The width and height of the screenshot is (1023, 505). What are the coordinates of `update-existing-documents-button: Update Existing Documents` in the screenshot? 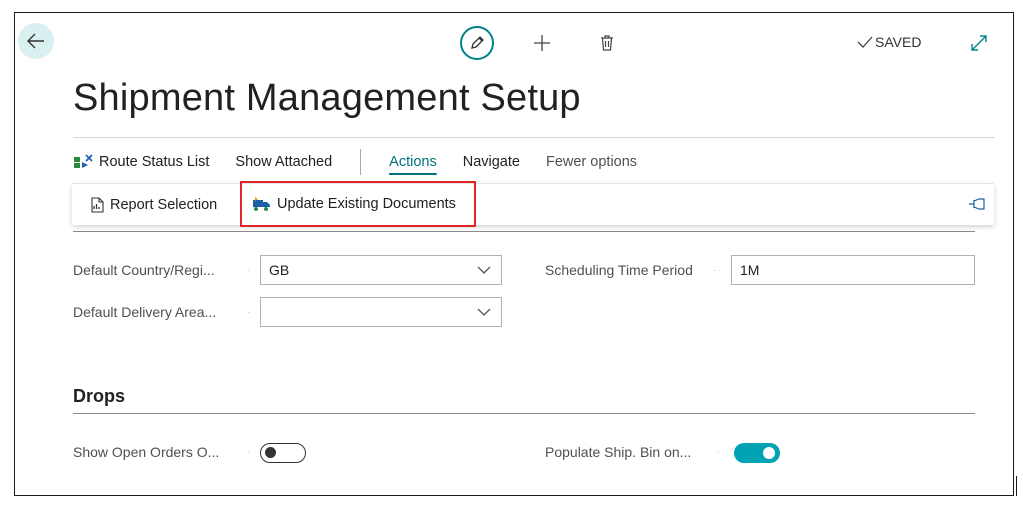 It's located at (358, 204).